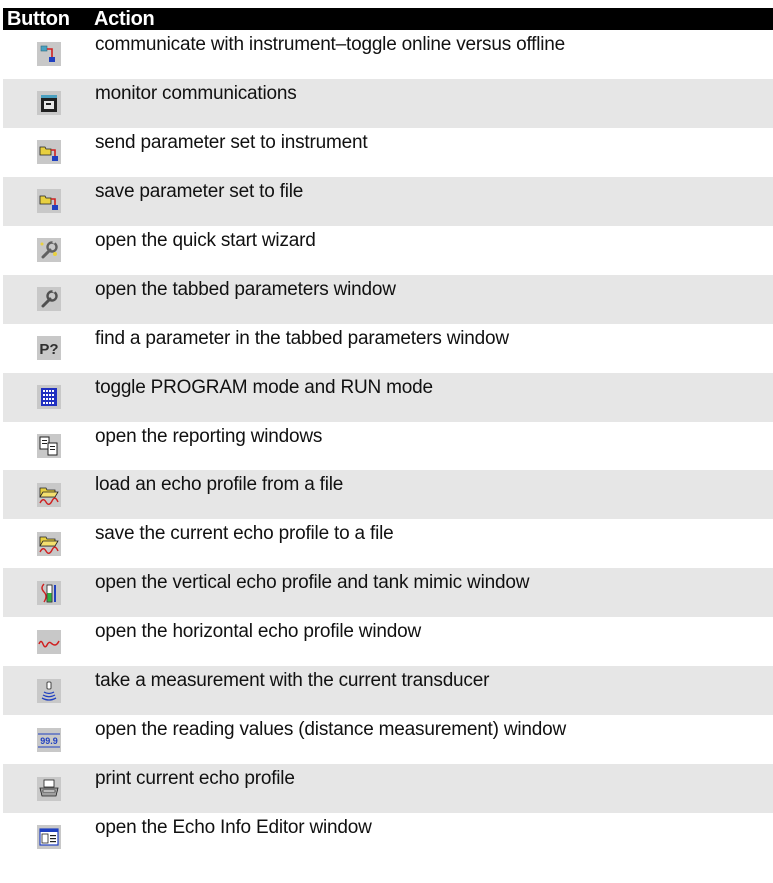  I want to click on echo-info-editor-icon, so click(49, 837).